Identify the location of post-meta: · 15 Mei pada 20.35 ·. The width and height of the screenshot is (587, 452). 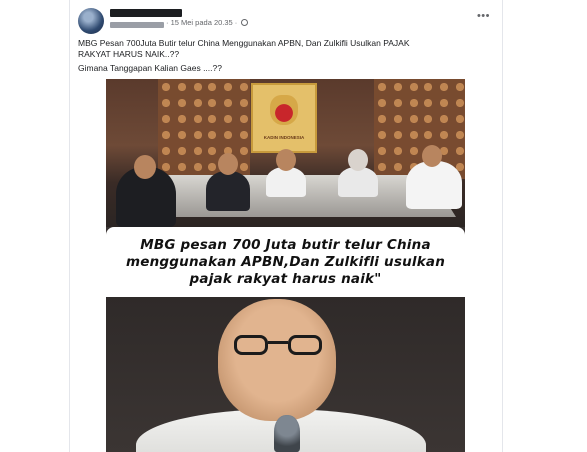
(207, 22).